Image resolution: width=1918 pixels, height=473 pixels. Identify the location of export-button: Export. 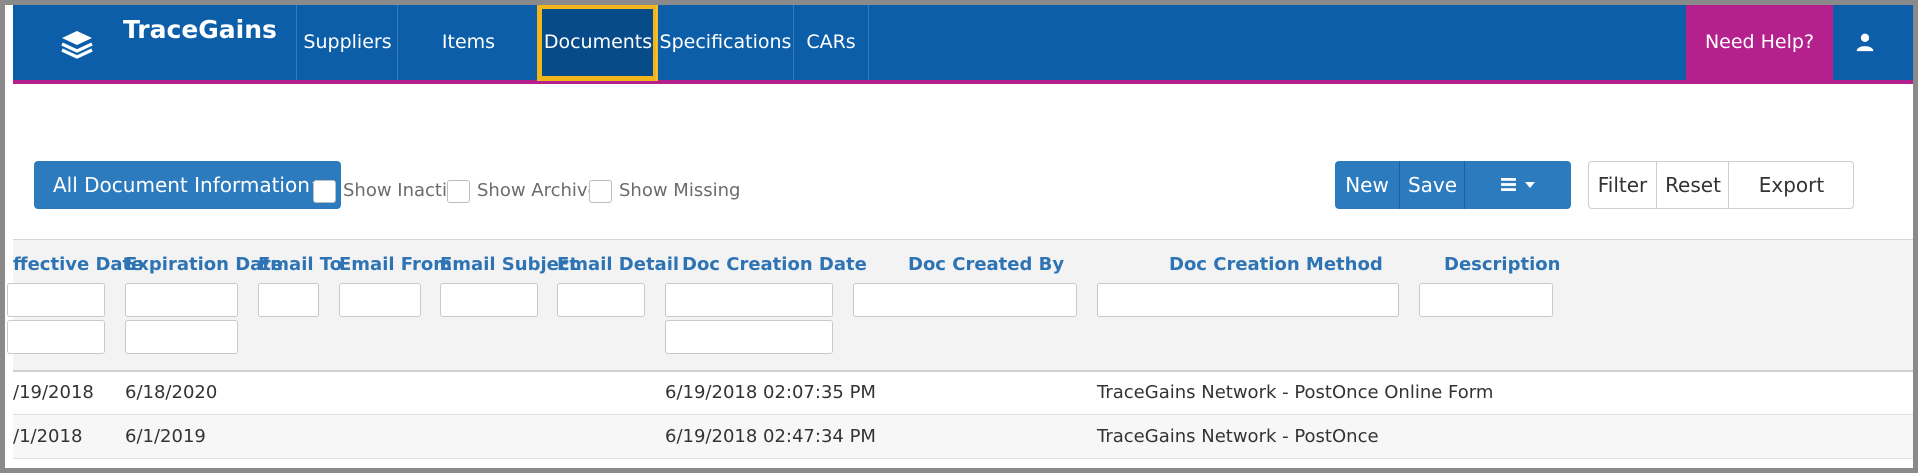
(1791, 185).